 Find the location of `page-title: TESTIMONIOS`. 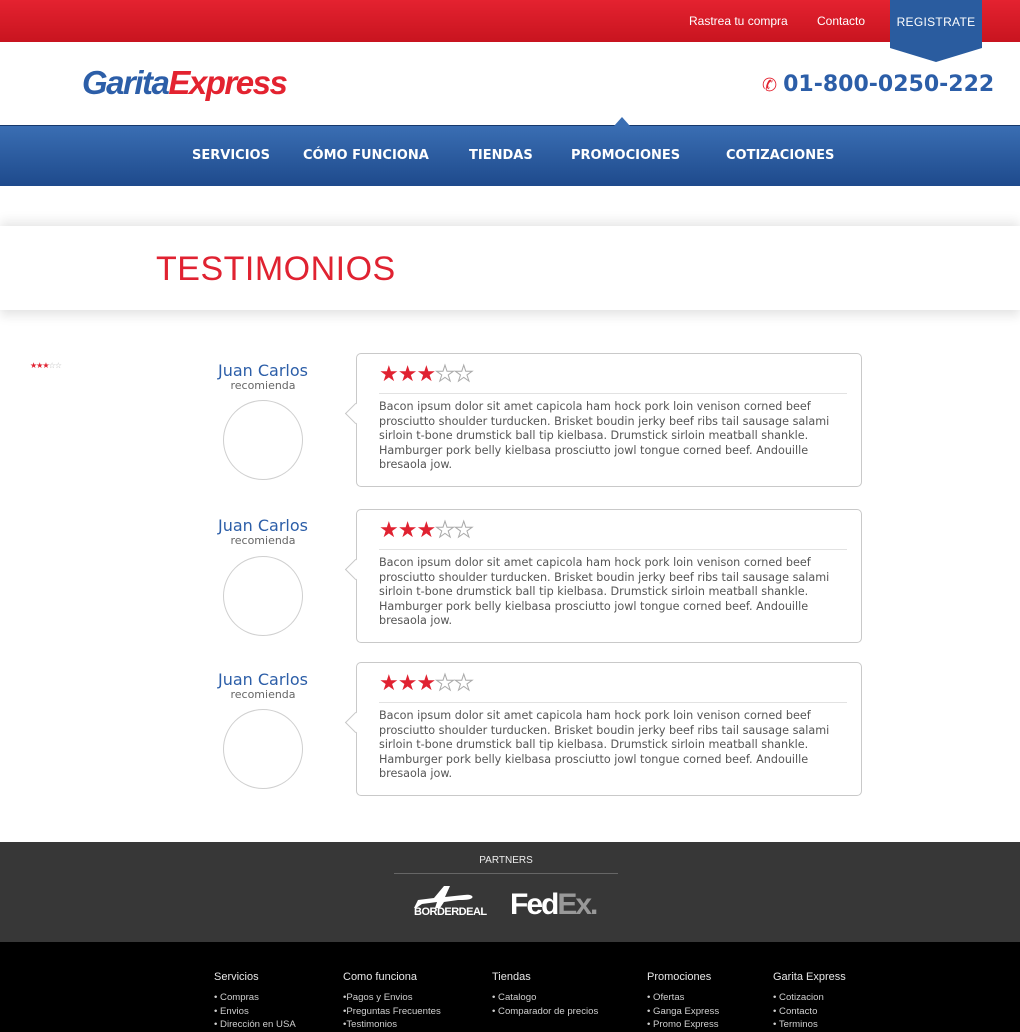

page-title: TESTIMONIOS is located at coordinates (276, 269).